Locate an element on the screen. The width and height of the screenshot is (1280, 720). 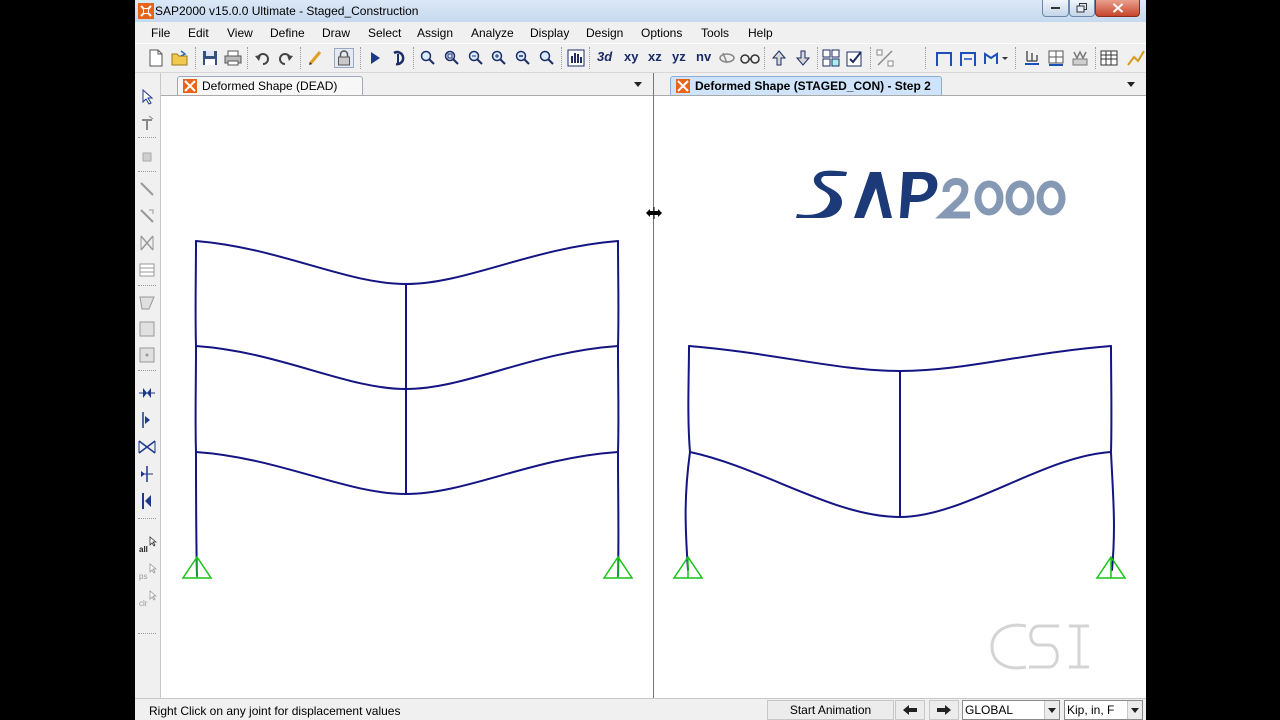
draw-secondary-beam-button is located at coordinates (147, 270).